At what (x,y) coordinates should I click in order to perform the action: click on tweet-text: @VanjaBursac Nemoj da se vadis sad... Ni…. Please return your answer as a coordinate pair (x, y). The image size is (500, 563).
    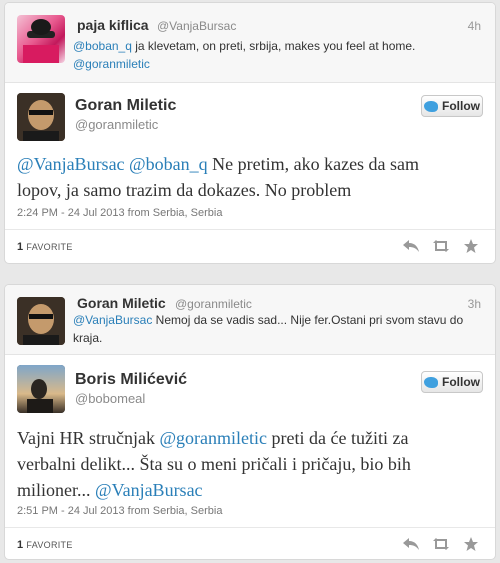
    Looking at the image, I should click on (277, 329).